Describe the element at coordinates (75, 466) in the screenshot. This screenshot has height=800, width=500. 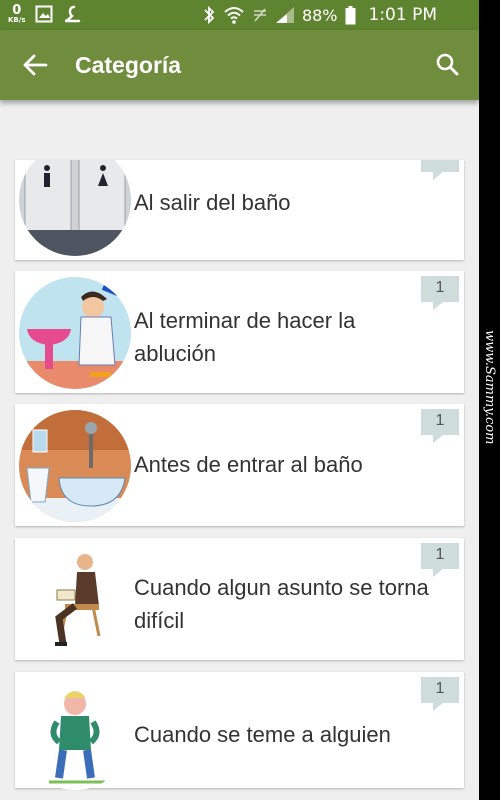
I see `thumbnail-bathroom` at that location.